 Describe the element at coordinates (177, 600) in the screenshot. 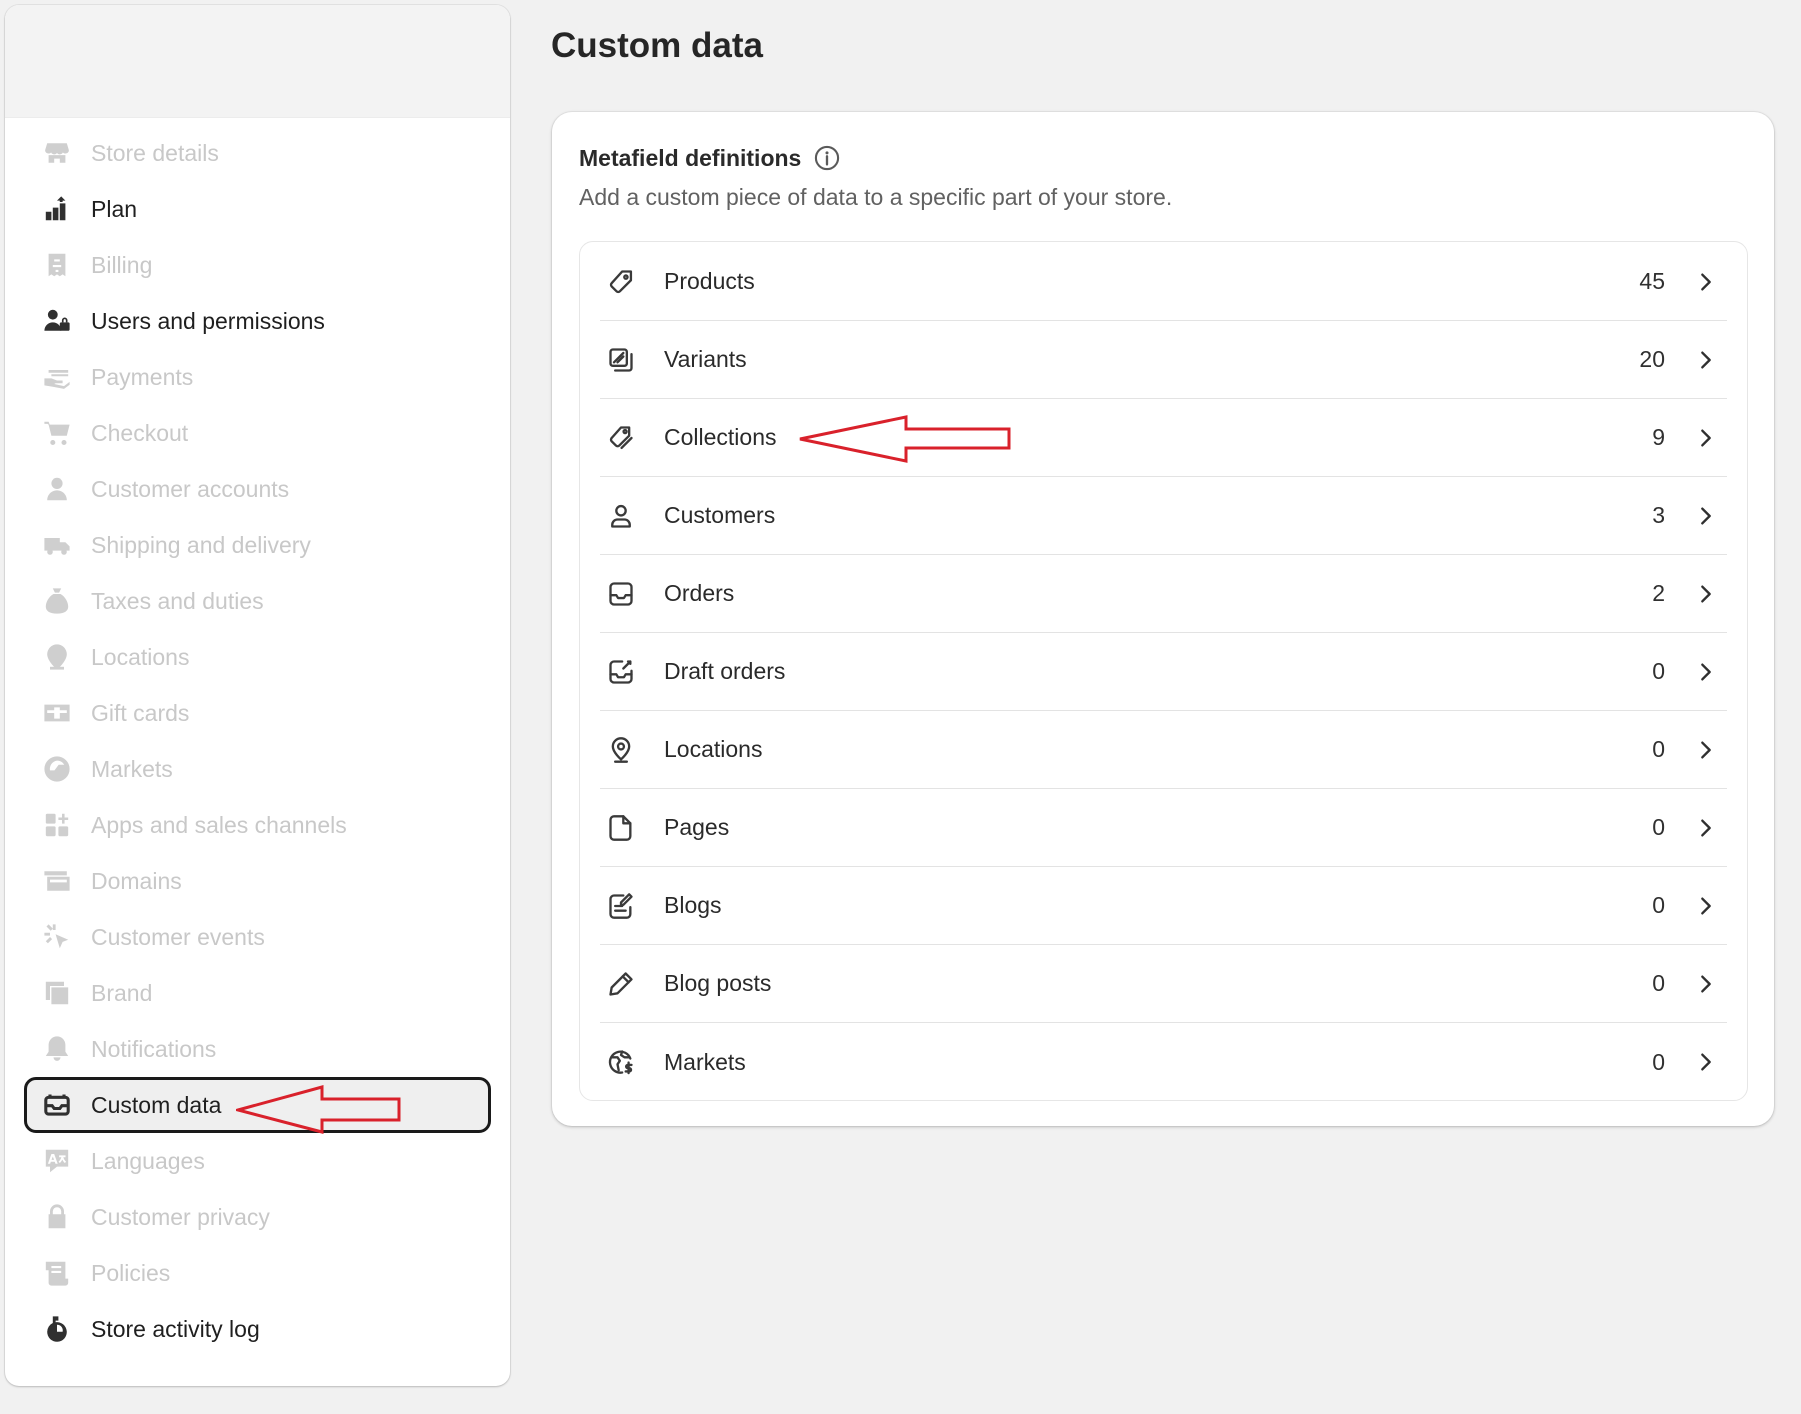

I see `sidebar-item-label: Taxes and duties` at that location.